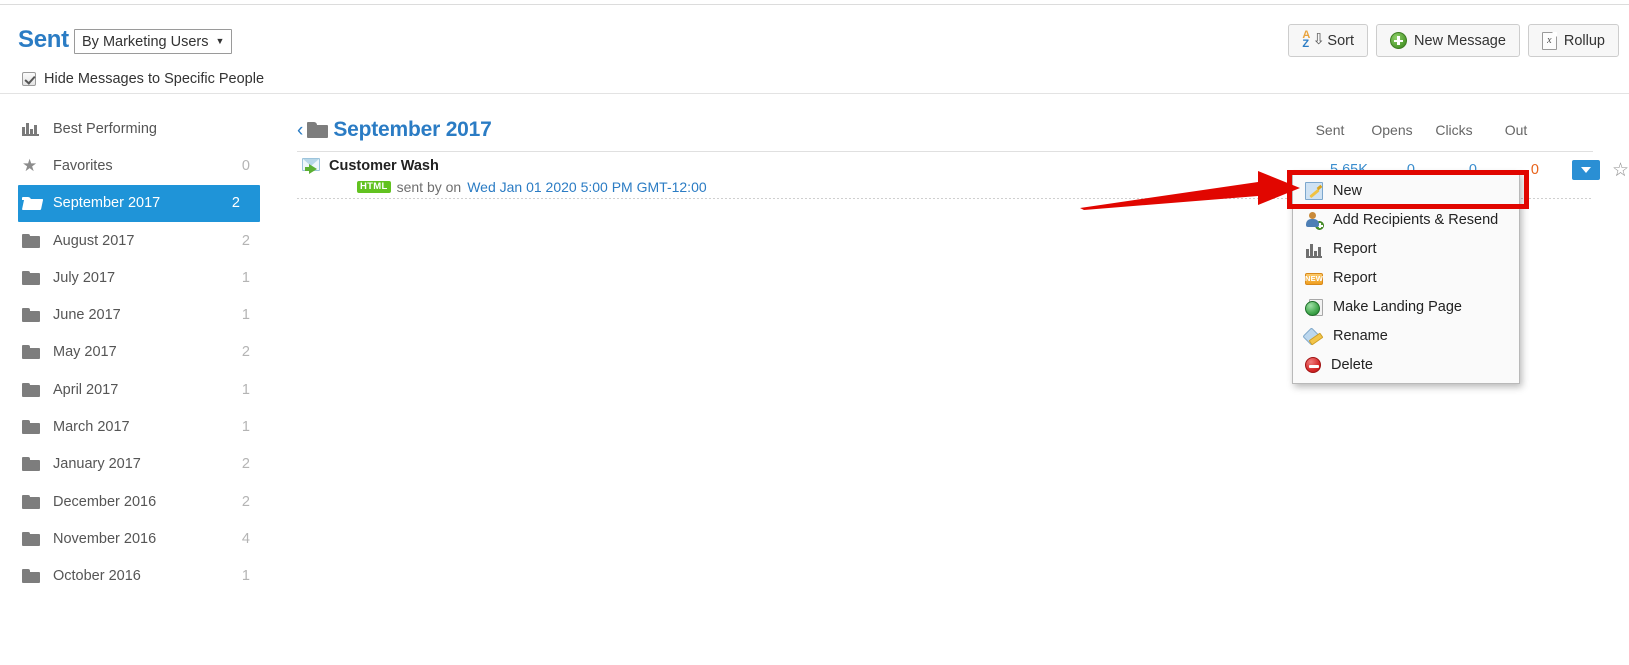  I want to click on context-menu-item-label: Delete, so click(1352, 364).